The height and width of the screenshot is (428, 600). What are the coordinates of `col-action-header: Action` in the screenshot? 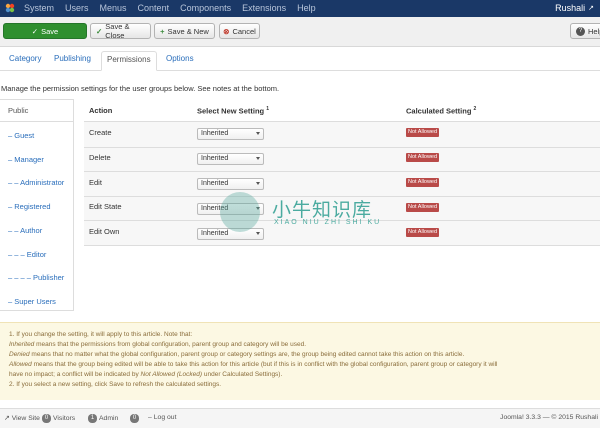 It's located at (101, 110).